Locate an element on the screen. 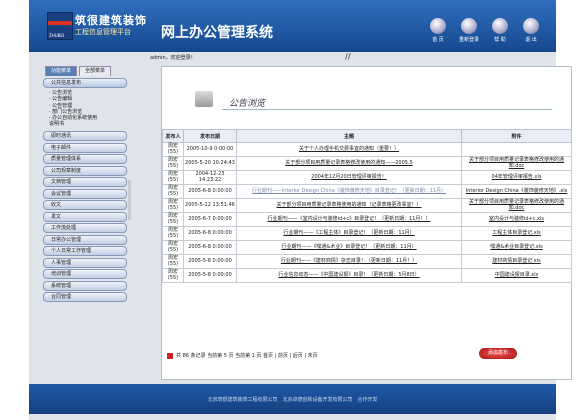  menu-item: 公司规章制度 is located at coordinates (85, 170).